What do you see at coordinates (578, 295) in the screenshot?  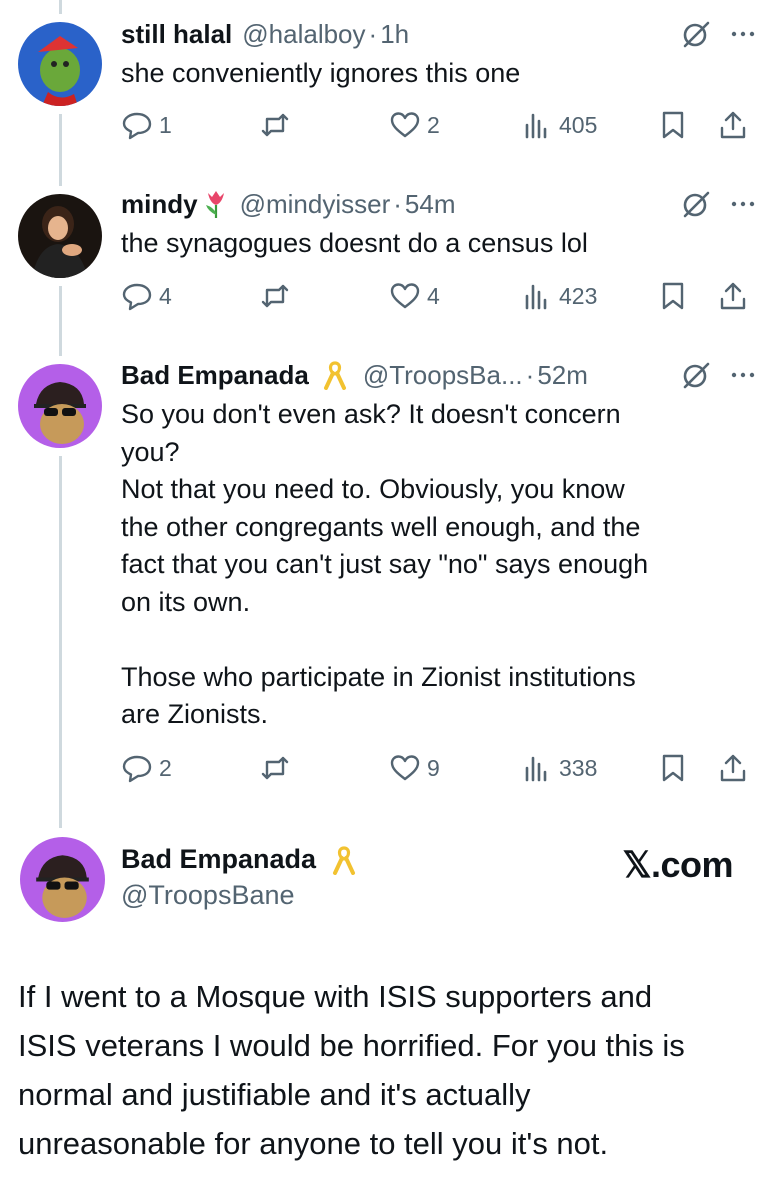 I see `view-count: 423` at bounding box center [578, 295].